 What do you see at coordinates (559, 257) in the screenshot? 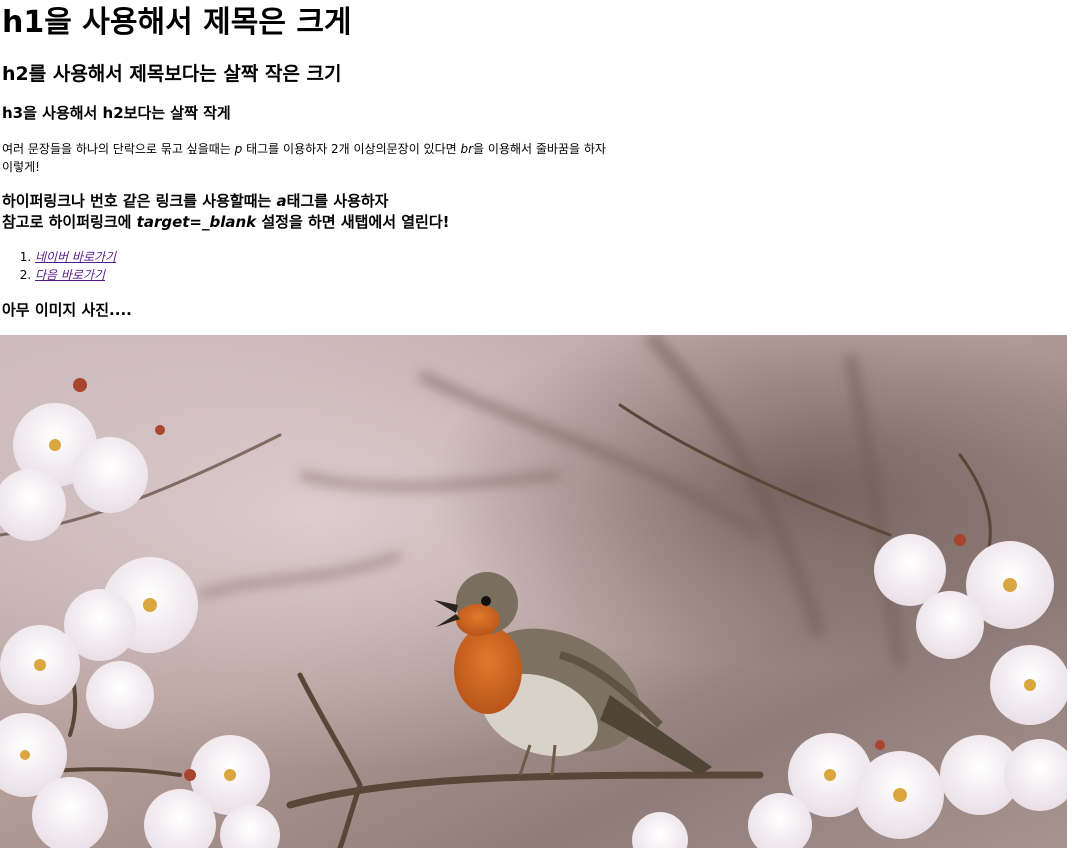
I see `list-item: 네이버 바로가기` at bounding box center [559, 257].